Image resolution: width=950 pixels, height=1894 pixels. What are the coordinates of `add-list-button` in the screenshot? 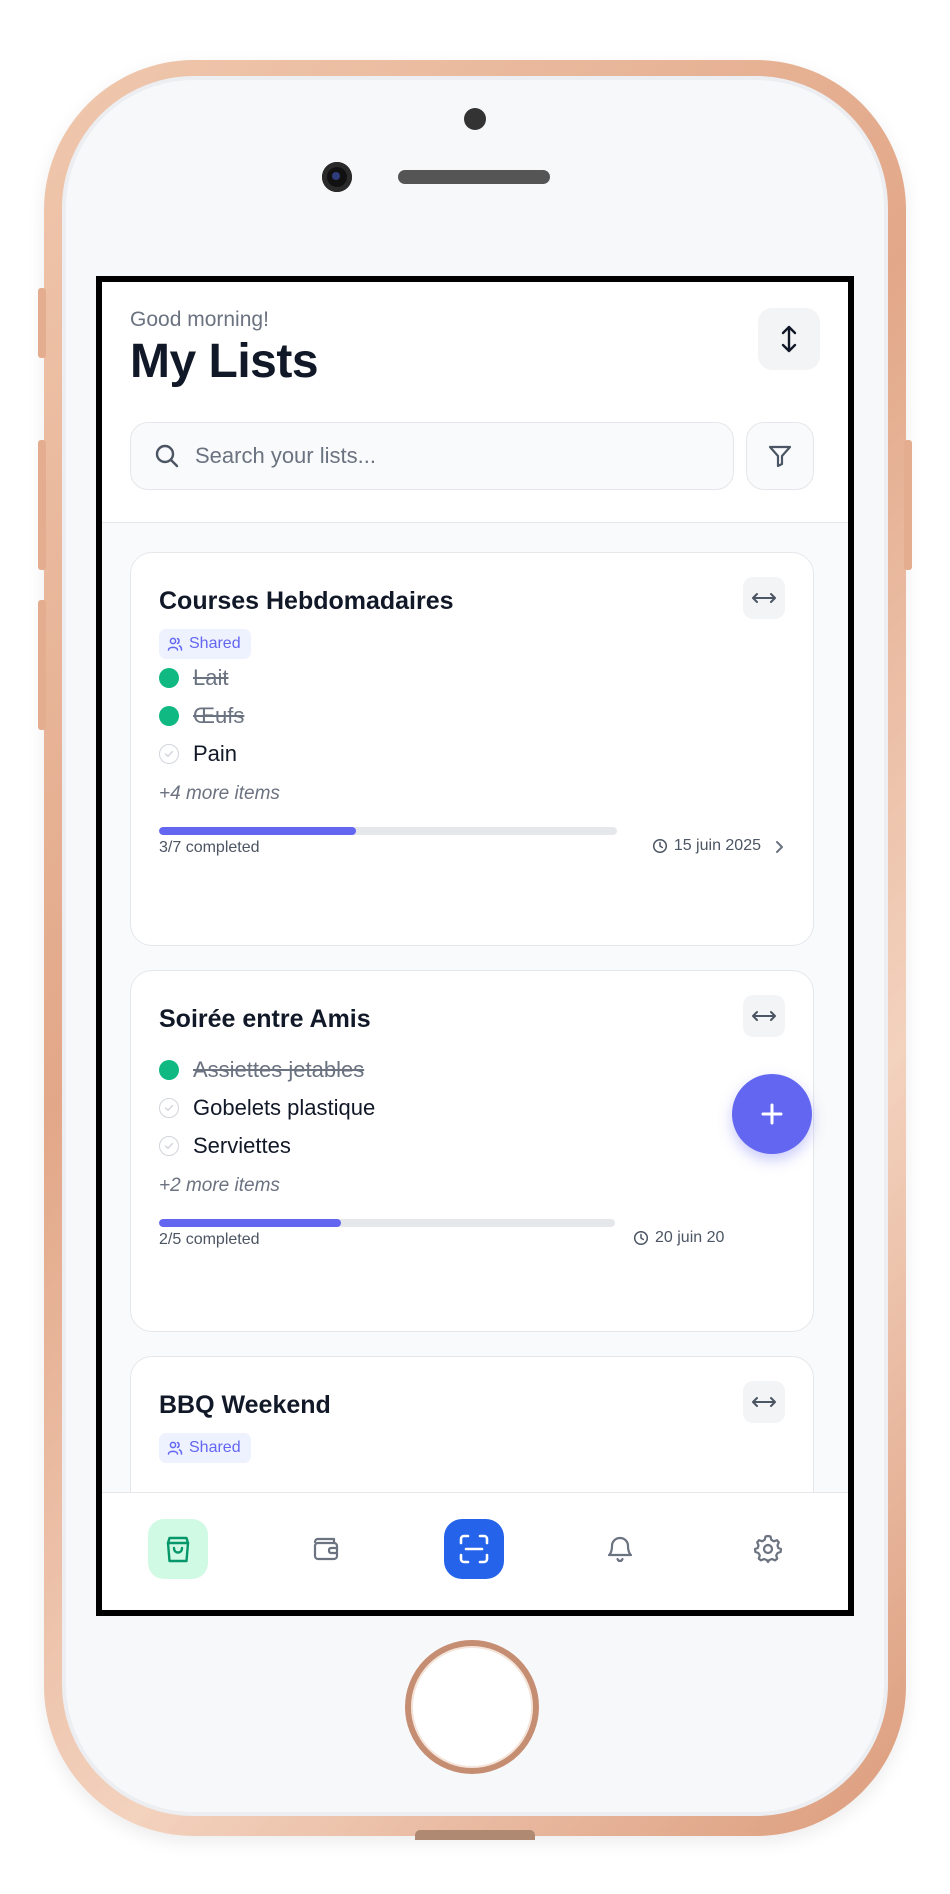 It's located at (772, 1114).